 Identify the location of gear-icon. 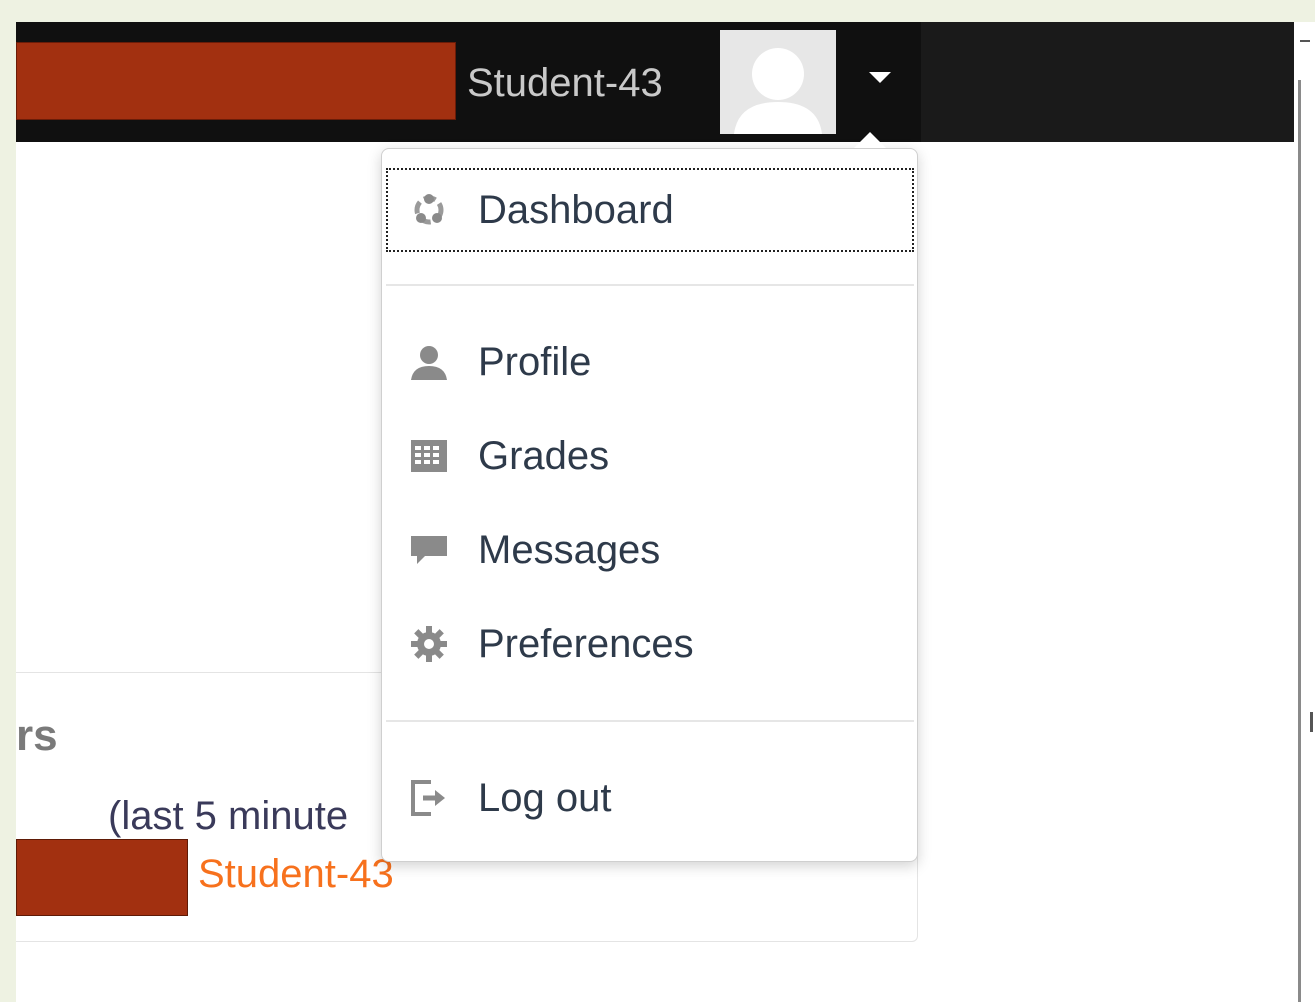
(429, 644).